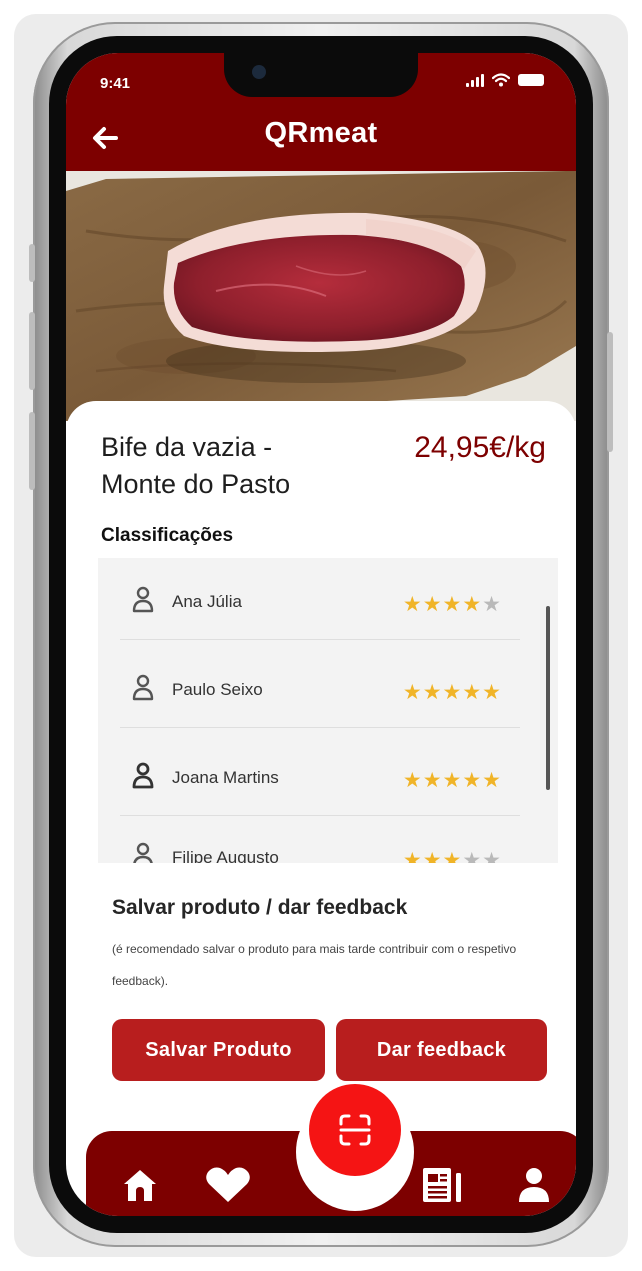 Image resolution: width=642 pixels, height=1271 pixels. I want to click on battery-icon, so click(531, 80).